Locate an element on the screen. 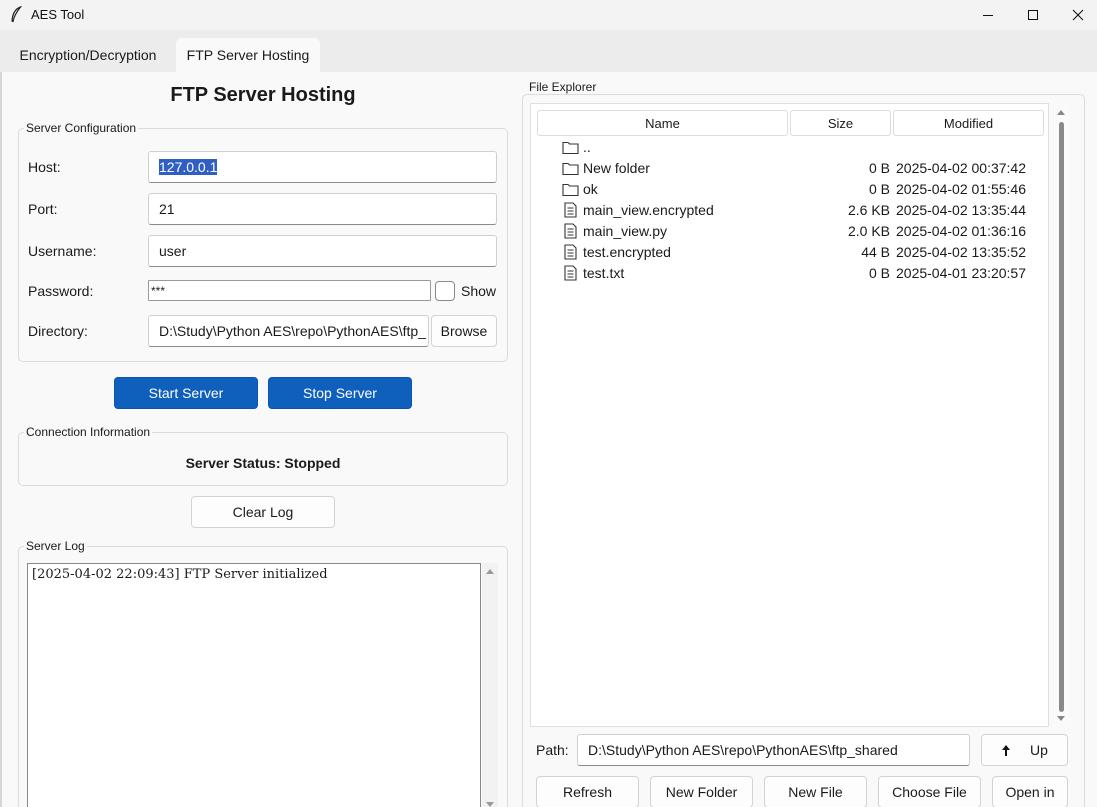 This screenshot has width=1097, height=807. connection-info-label: Connection Information is located at coordinates (88, 432).